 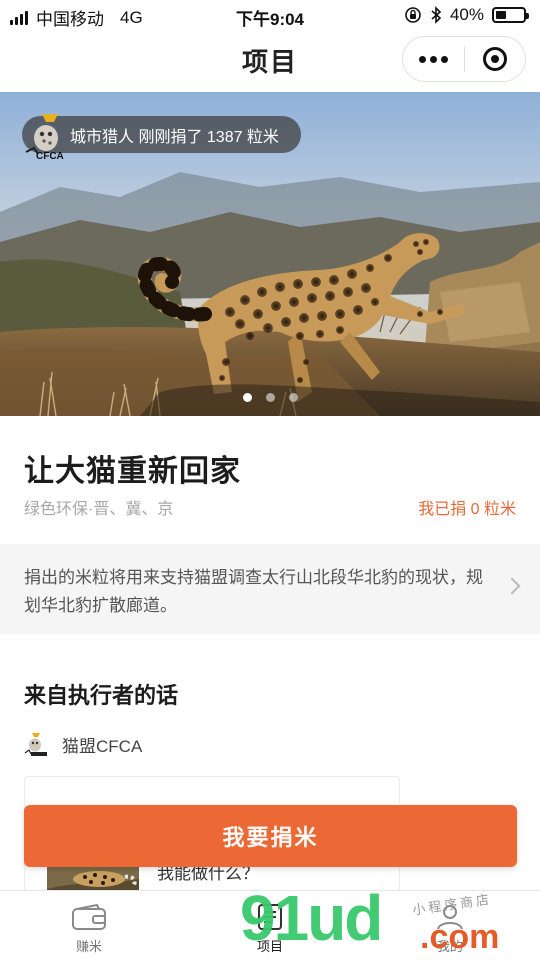 I want to click on project-tag: 绿色环保·晋、冀、京, so click(x=99, y=509).